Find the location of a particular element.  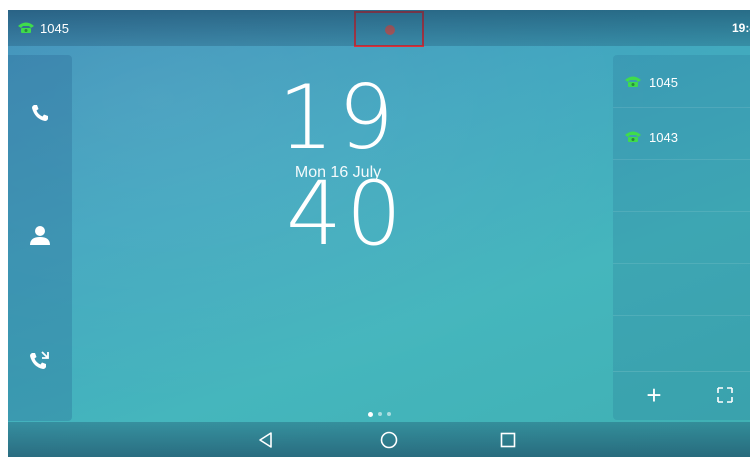

dock-phone-button is located at coordinates (40, 115).